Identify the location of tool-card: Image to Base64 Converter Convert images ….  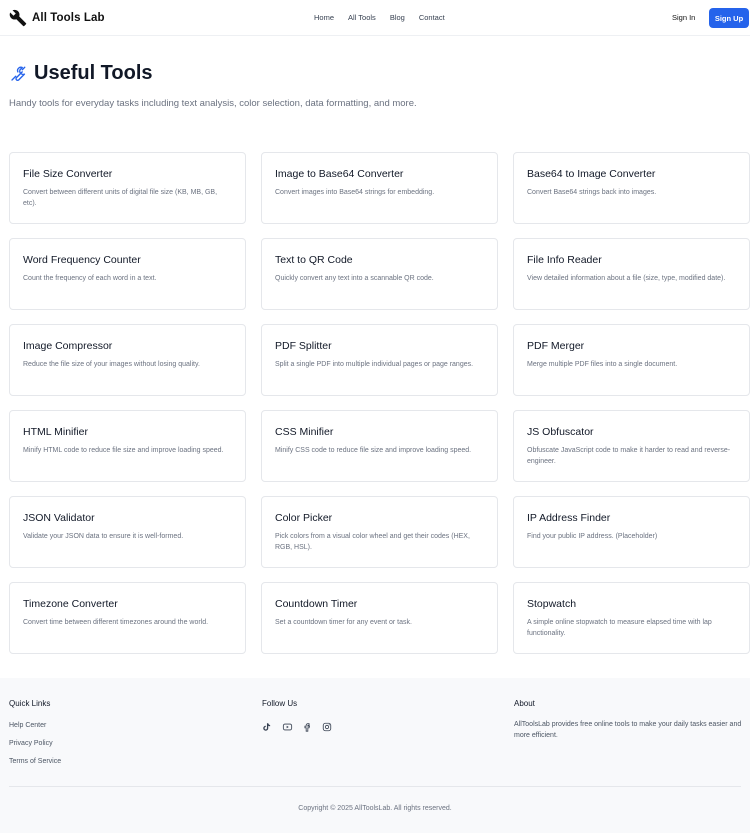
(379, 188).